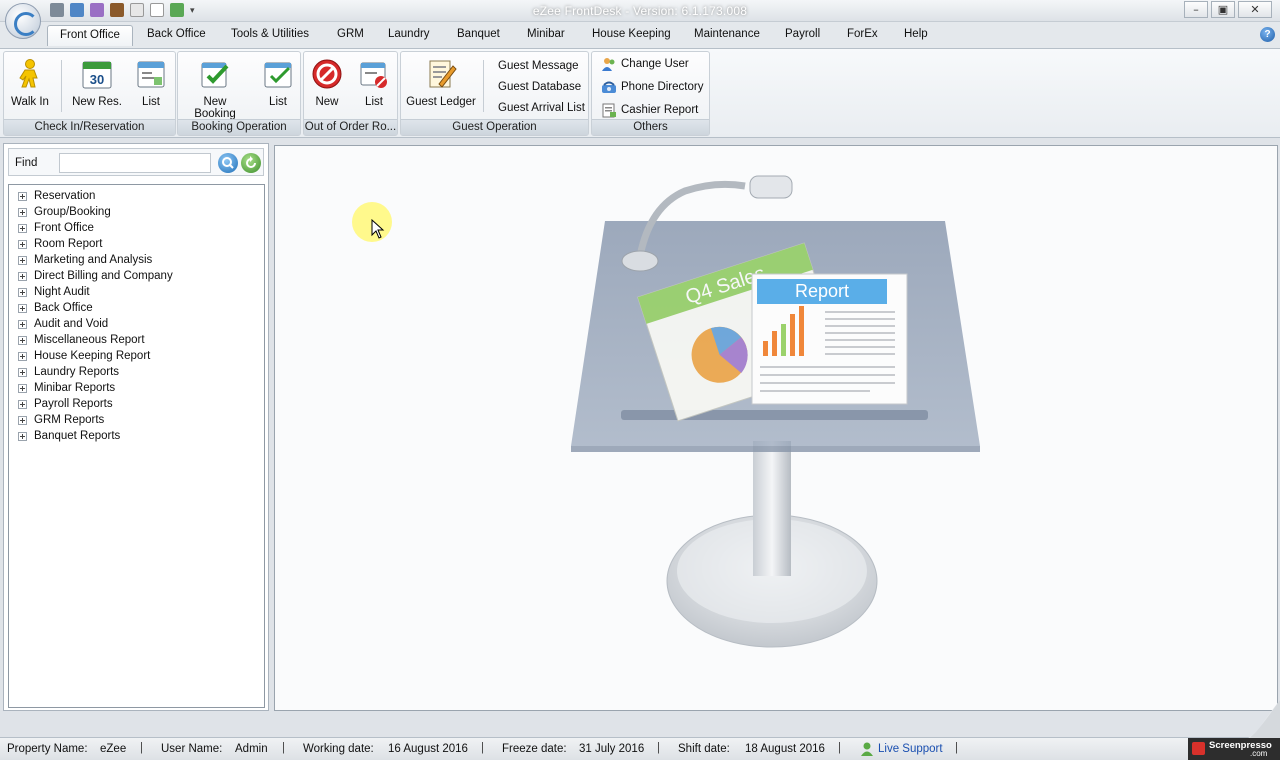  Describe the element at coordinates (645, 64) in the screenshot. I see `change-user-button: Change User` at that location.